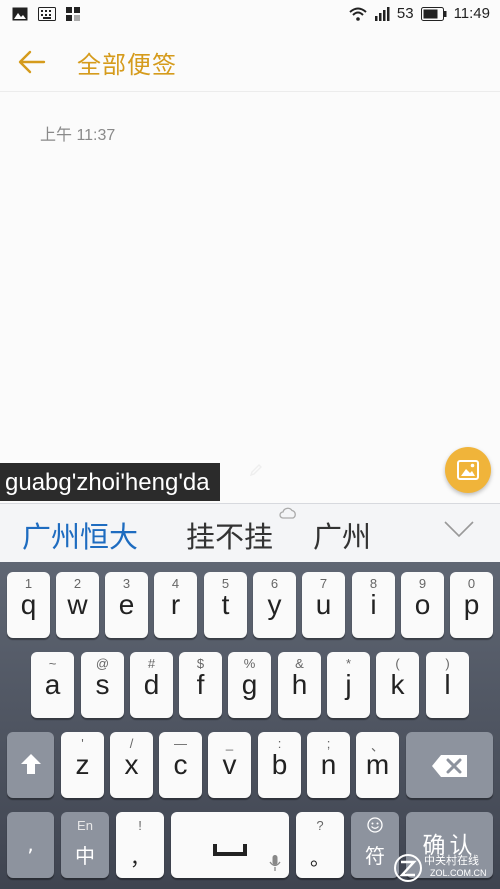  I want to click on cloud-icon, so click(287, 513).